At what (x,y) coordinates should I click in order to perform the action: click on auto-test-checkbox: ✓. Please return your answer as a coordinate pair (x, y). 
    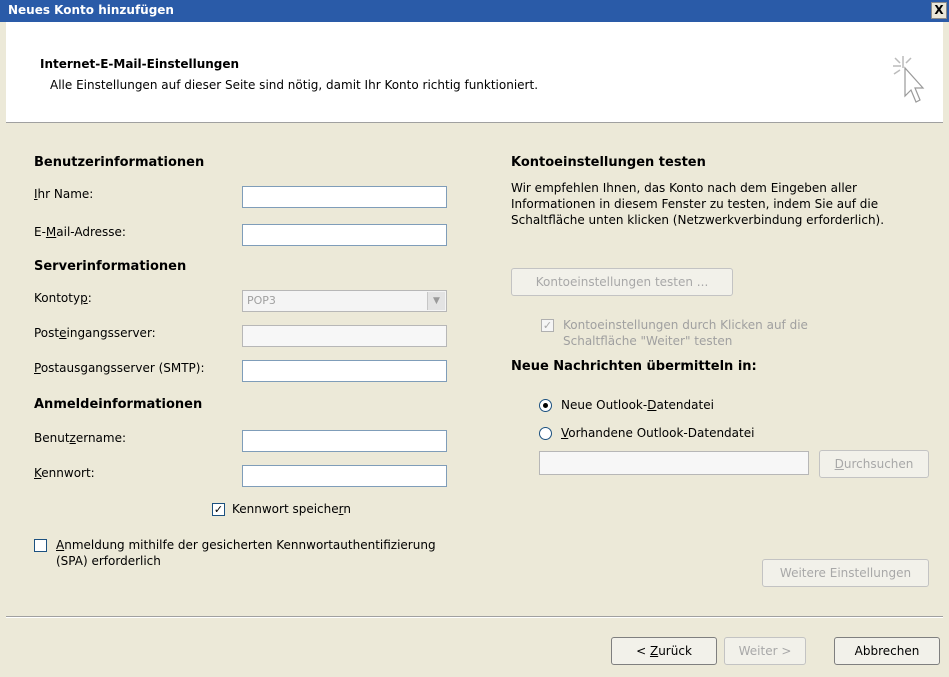
    Looking at the image, I should click on (547, 325).